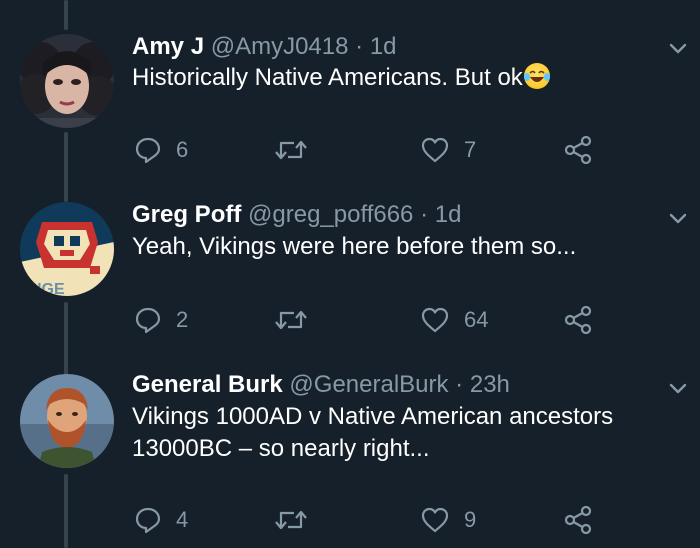 This screenshot has width=700, height=548. I want to click on face-with-tears-of-joy-icon, so click(536, 76).